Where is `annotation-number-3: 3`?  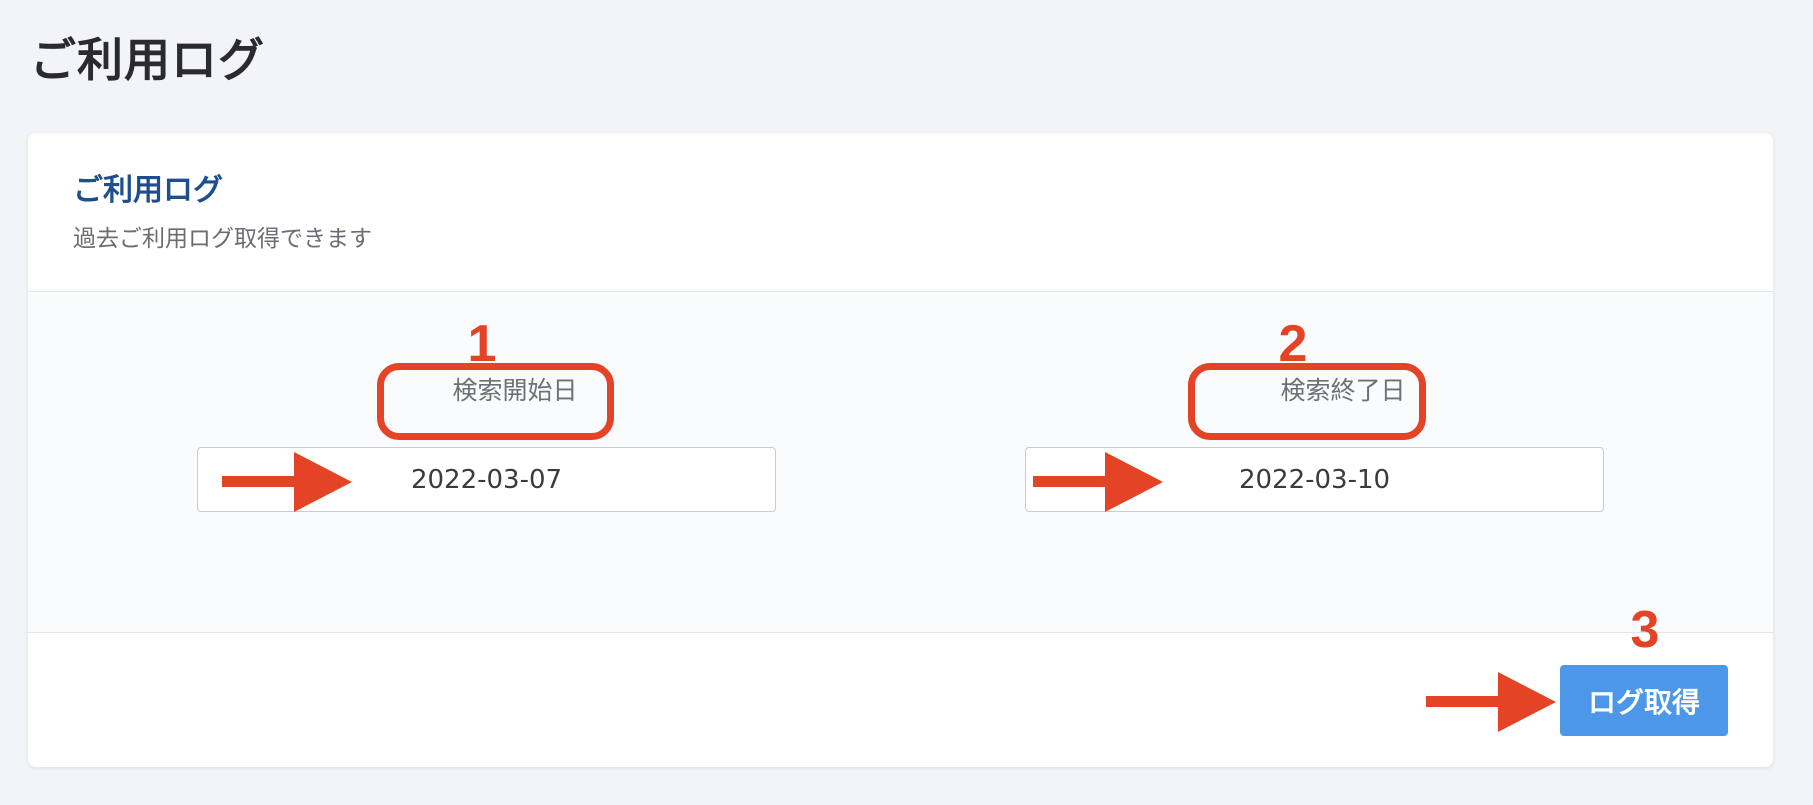 annotation-number-3: 3 is located at coordinates (1645, 630).